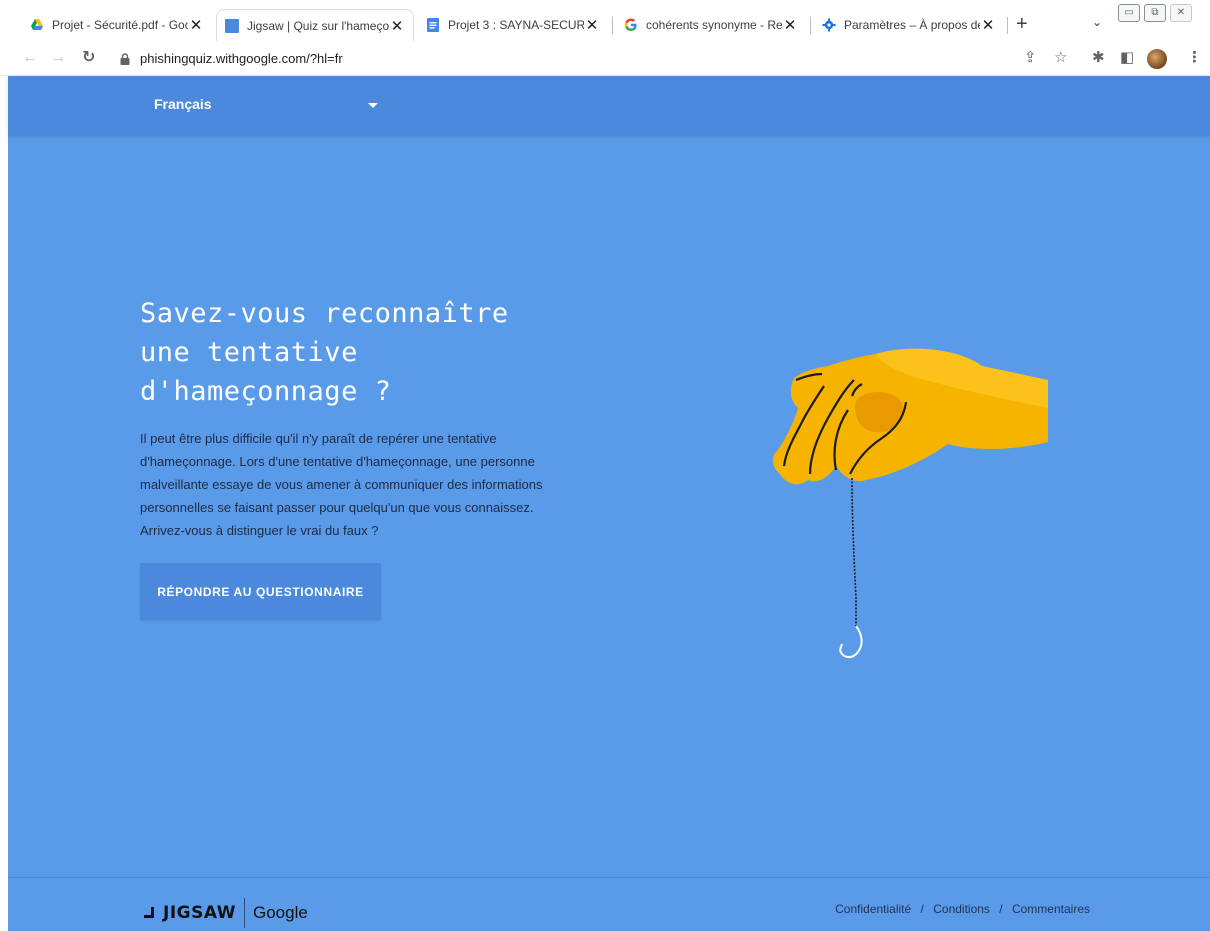 Image resolution: width=1210 pixels, height=931 pixels. I want to click on hand-with-hook-illustration, so click(910, 503).